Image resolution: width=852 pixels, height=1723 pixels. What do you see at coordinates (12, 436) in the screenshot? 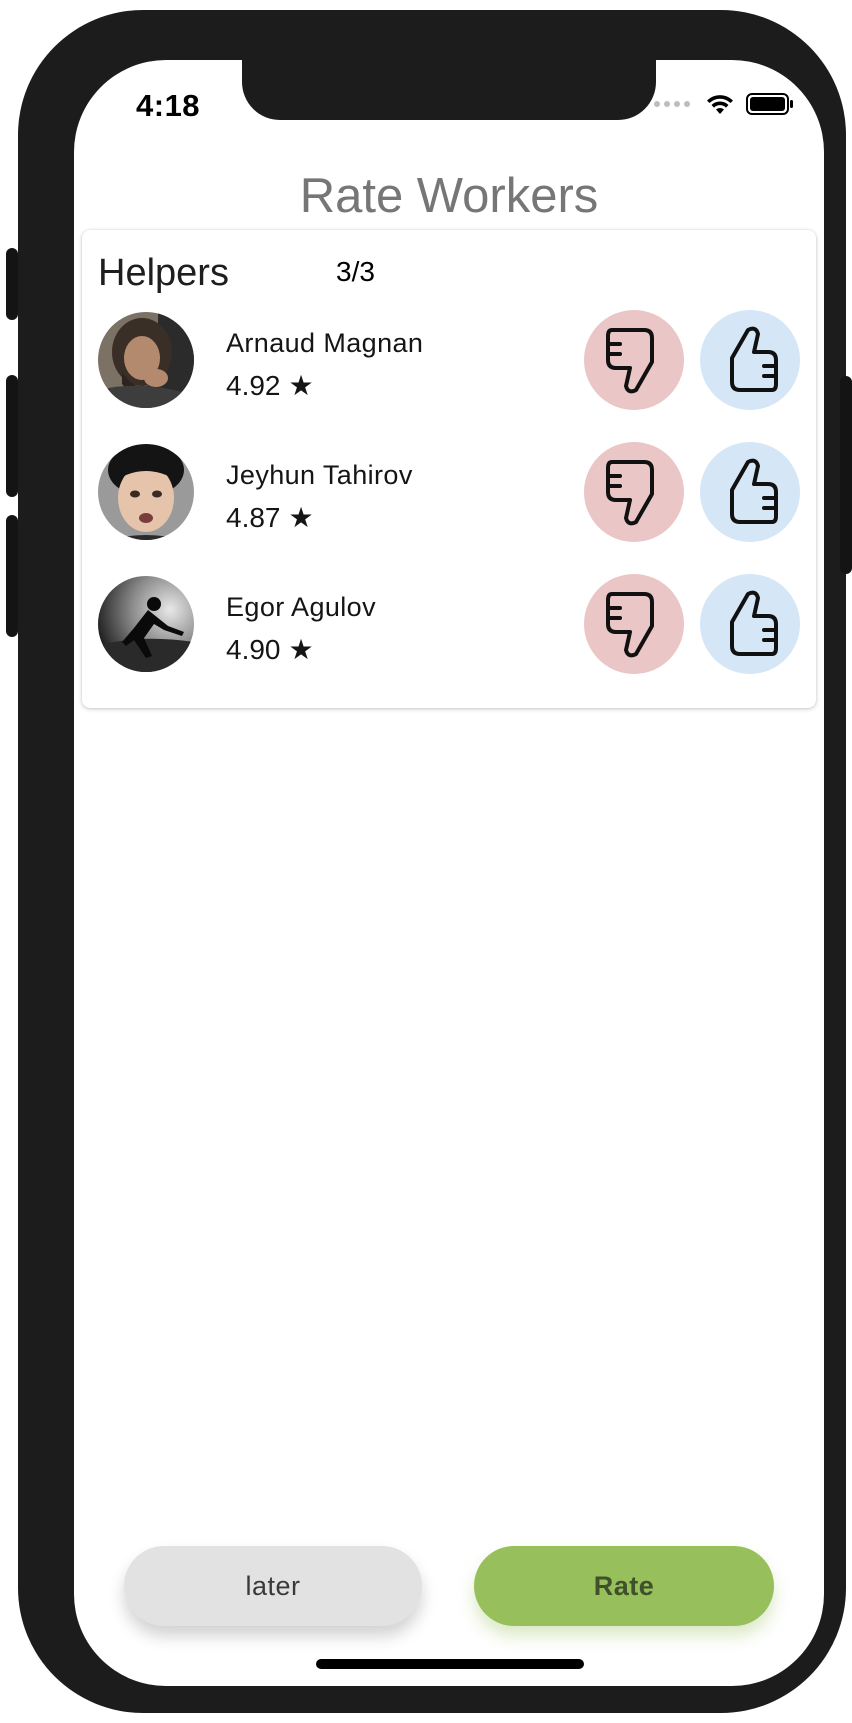
I see `volume-up-button` at bounding box center [12, 436].